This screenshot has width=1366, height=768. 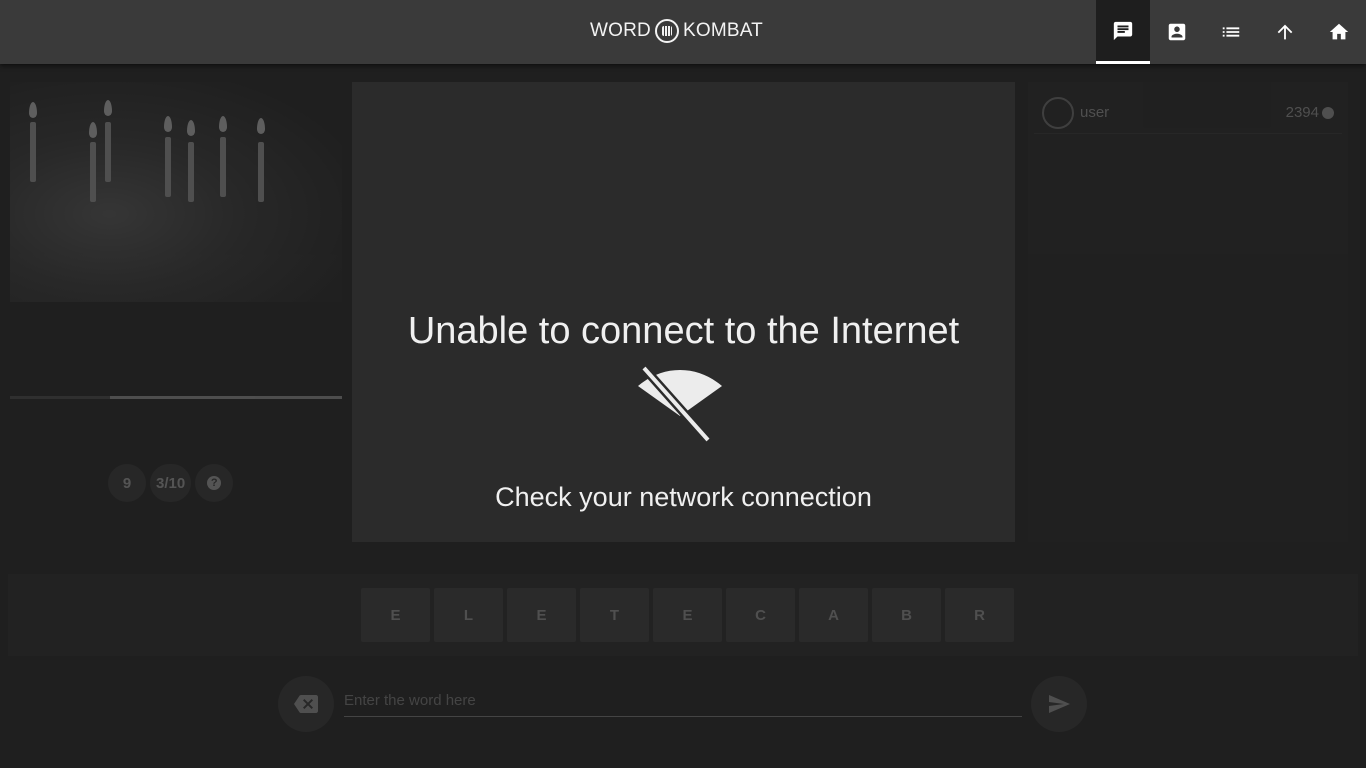 I want to click on help-button: ?, so click(x=214, y=483).